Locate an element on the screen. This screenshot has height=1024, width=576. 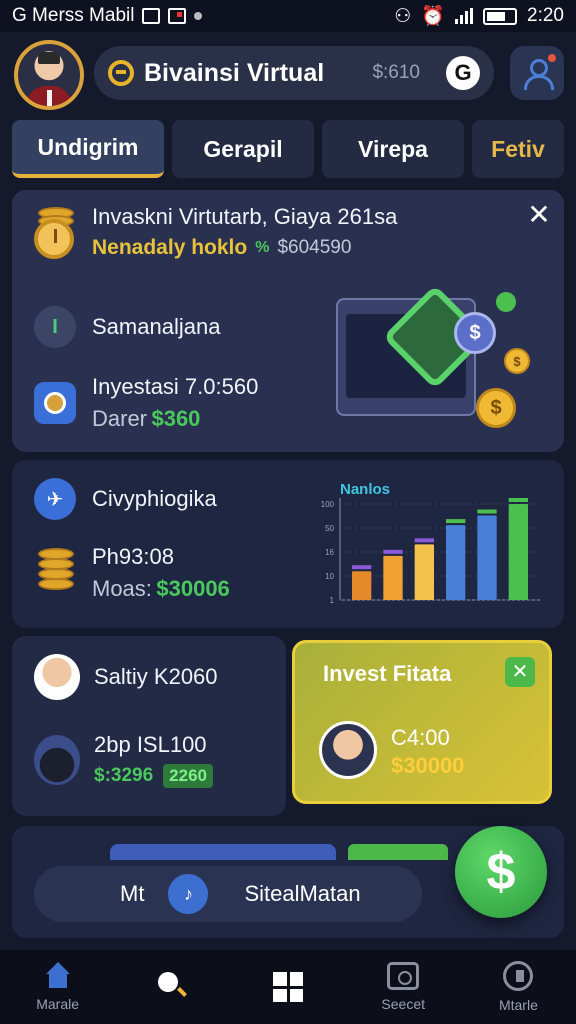
tab-gerapil: Gerapil is located at coordinates (243, 149).